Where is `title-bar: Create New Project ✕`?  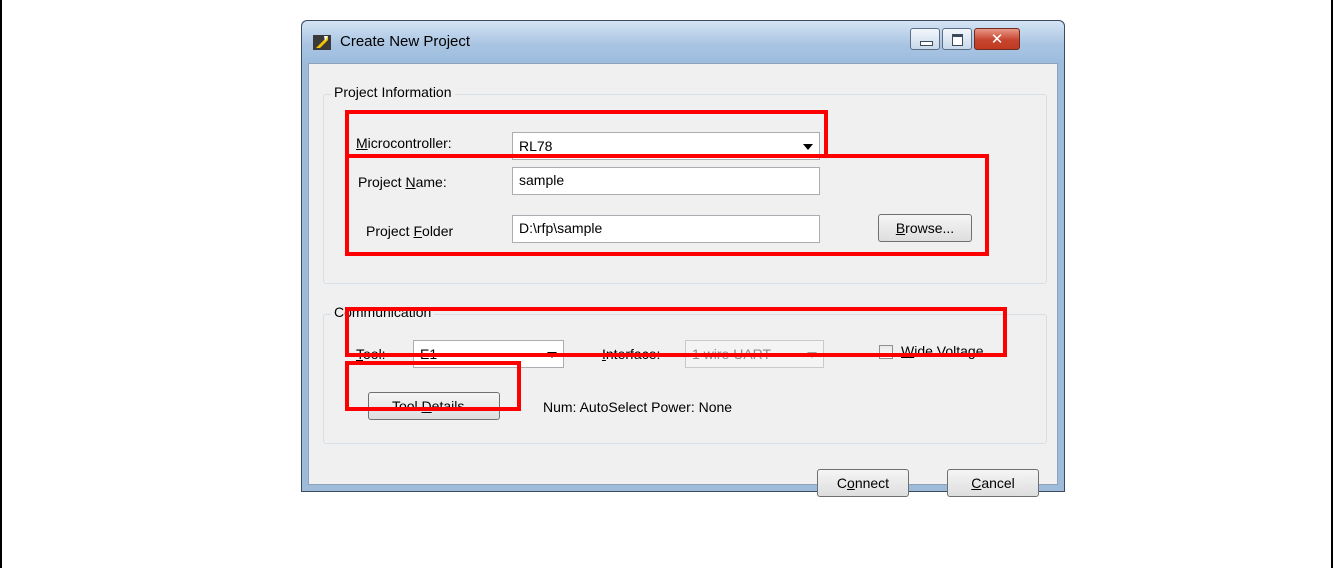
title-bar: Create New Project ✕ is located at coordinates (683, 42).